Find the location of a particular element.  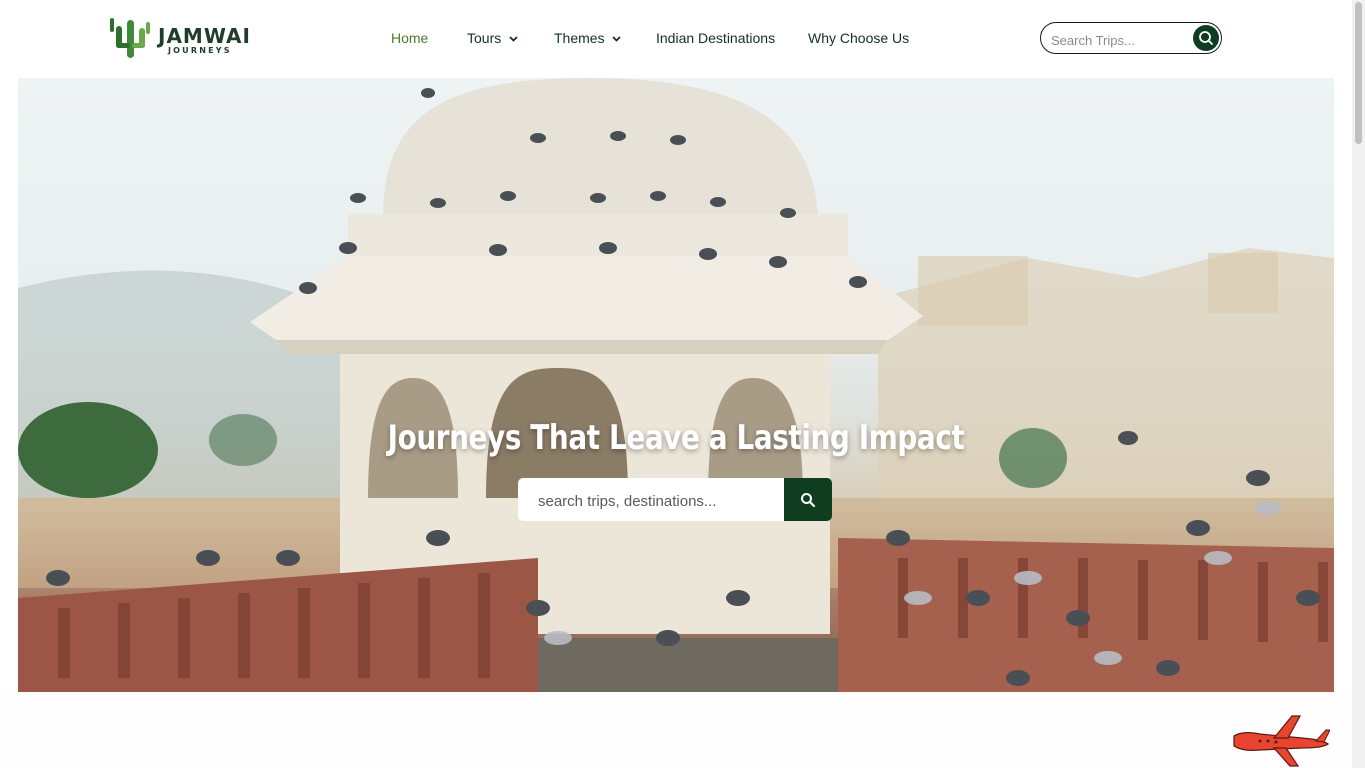

nav-why-choose-us: Why Choose Us is located at coordinates (858, 38).